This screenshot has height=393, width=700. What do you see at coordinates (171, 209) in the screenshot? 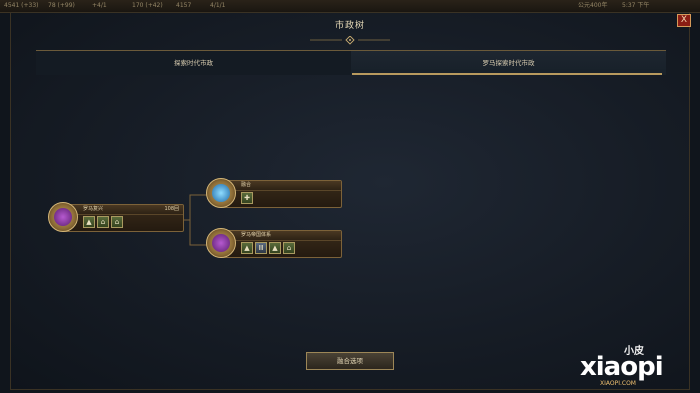
I see `civic-cost: 108回` at bounding box center [171, 209].